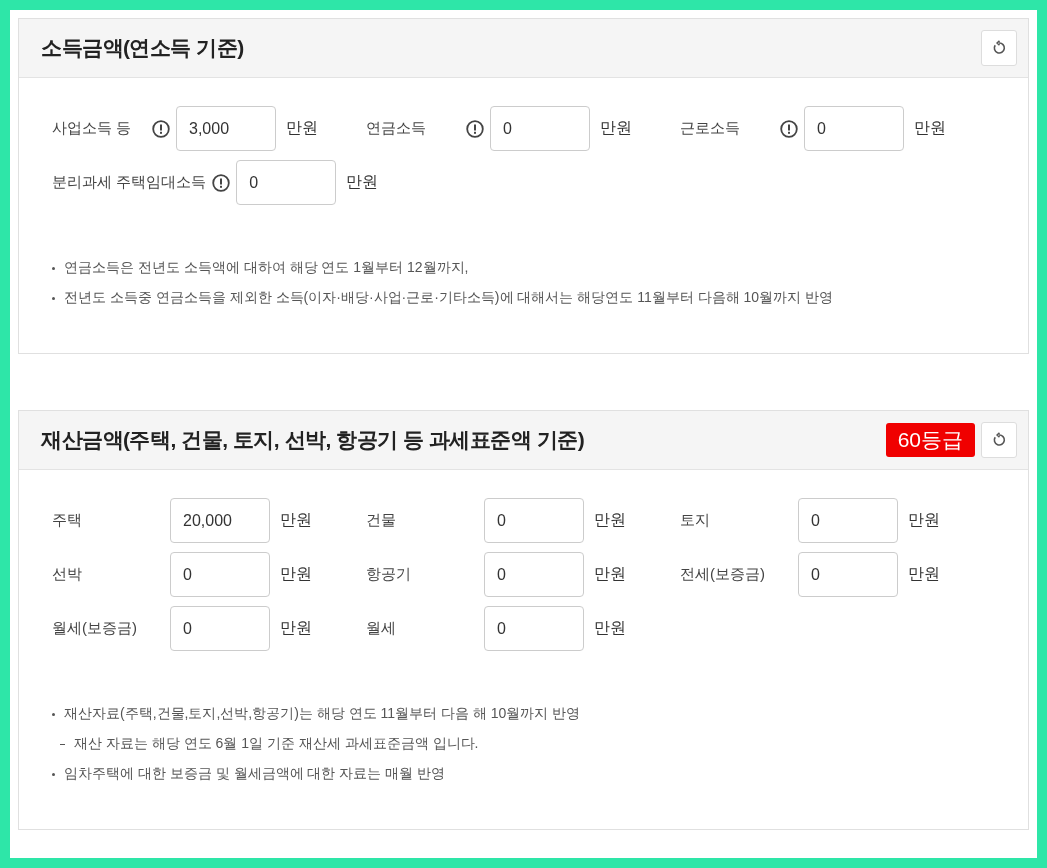 This screenshot has width=1047, height=868. Describe the element at coordinates (381, 520) in the screenshot. I see `field-label: 건물` at that location.